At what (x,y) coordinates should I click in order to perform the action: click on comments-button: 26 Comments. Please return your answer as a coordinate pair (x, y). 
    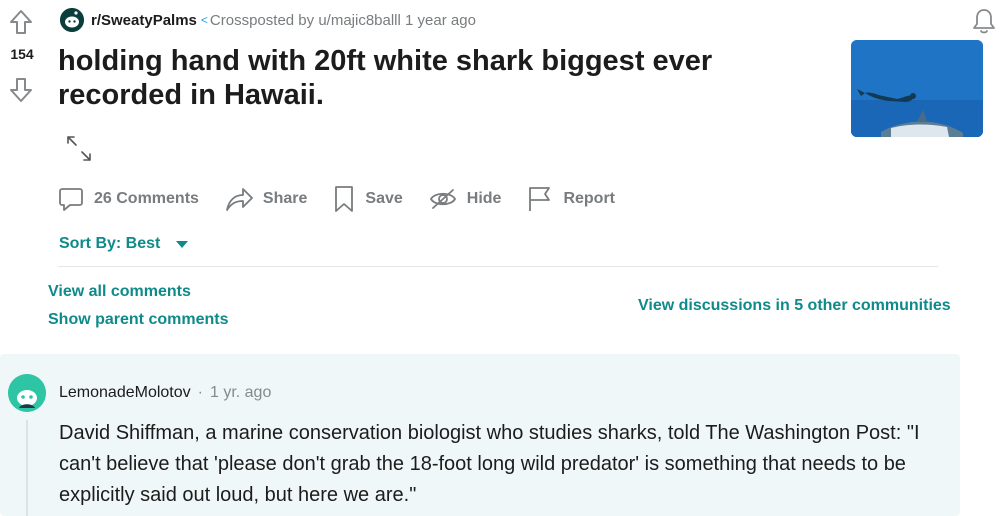
    Looking at the image, I should click on (128, 199).